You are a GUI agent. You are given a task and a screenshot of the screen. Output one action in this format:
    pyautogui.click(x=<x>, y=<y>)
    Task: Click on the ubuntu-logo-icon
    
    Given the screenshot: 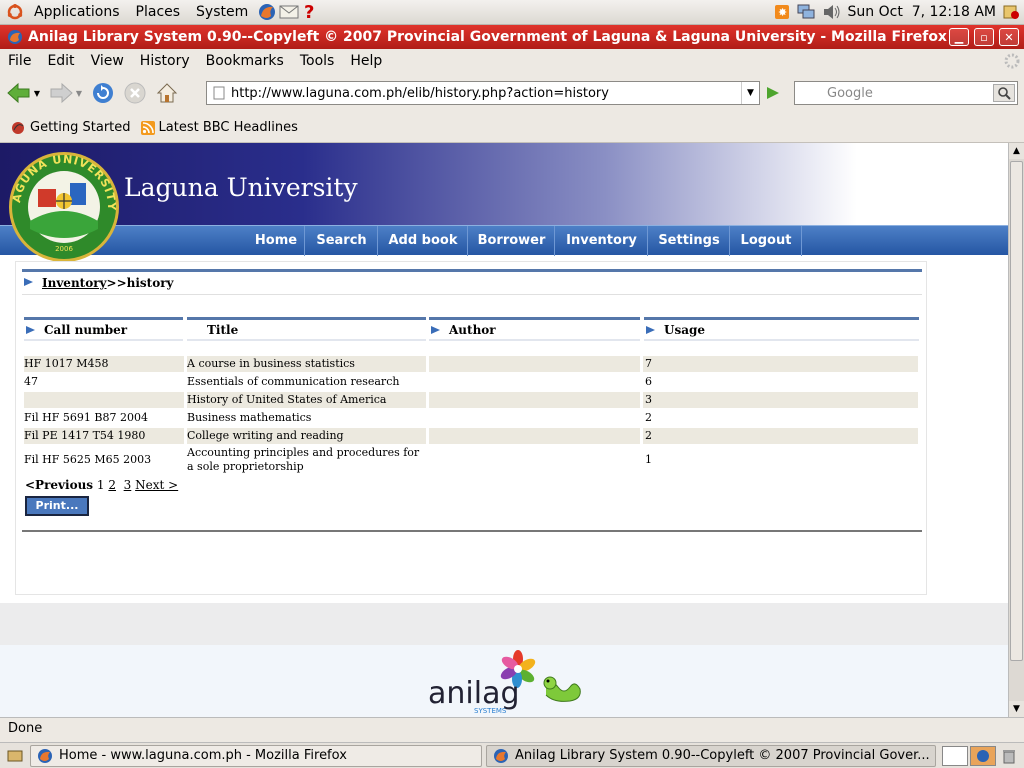 What is the action you would take?
    pyautogui.click(x=15, y=12)
    